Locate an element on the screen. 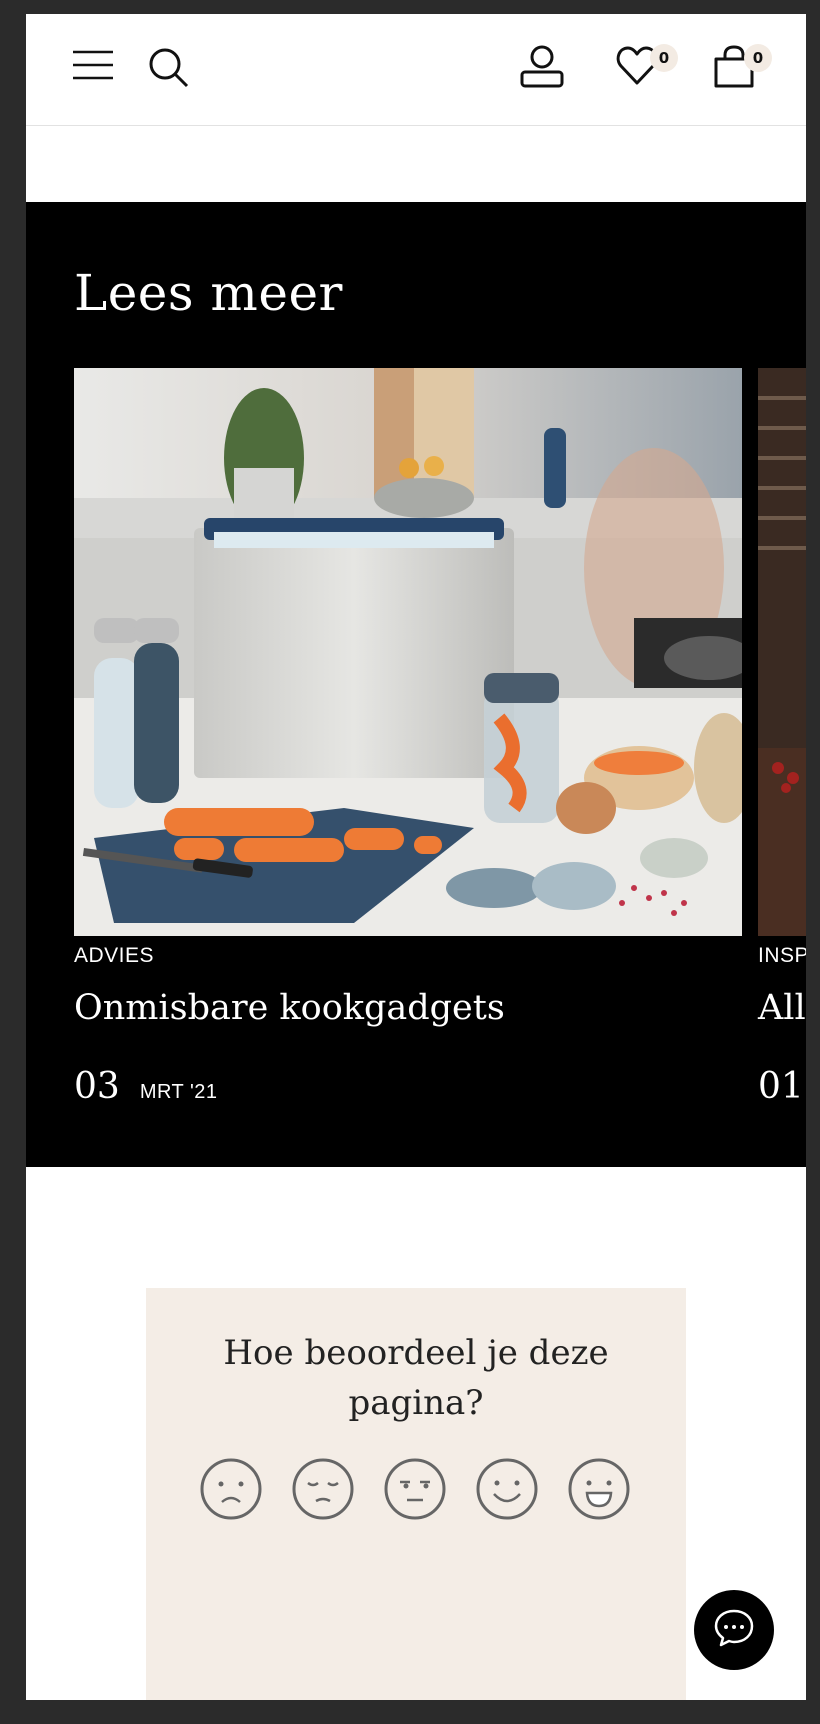  hamburger-icon is located at coordinates (93, 65).